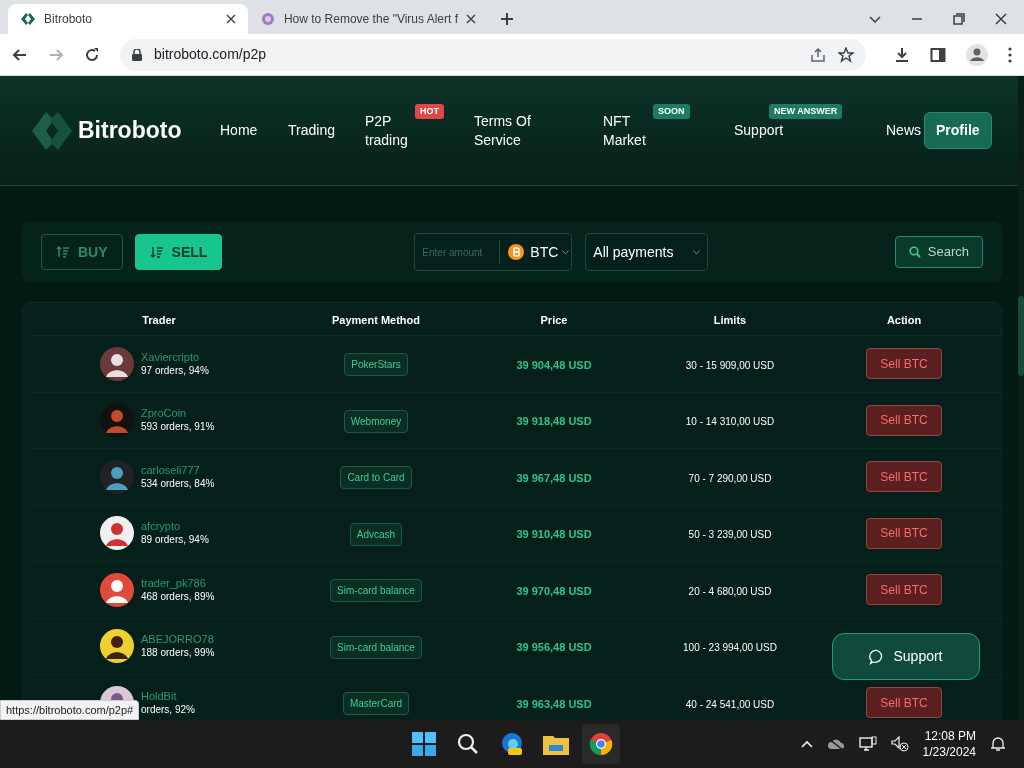 This screenshot has height=768, width=1024. What do you see at coordinates (52, 130) in the screenshot?
I see `logo-icon` at bounding box center [52, 130].